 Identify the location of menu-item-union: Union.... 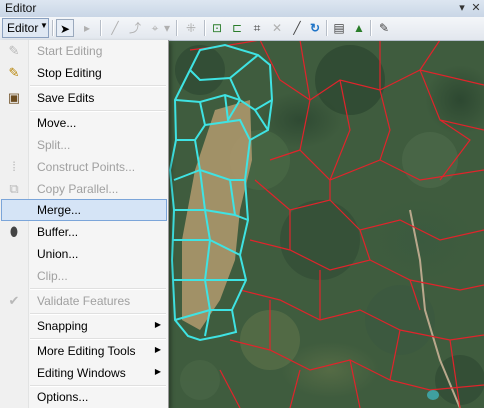
(84, 254).